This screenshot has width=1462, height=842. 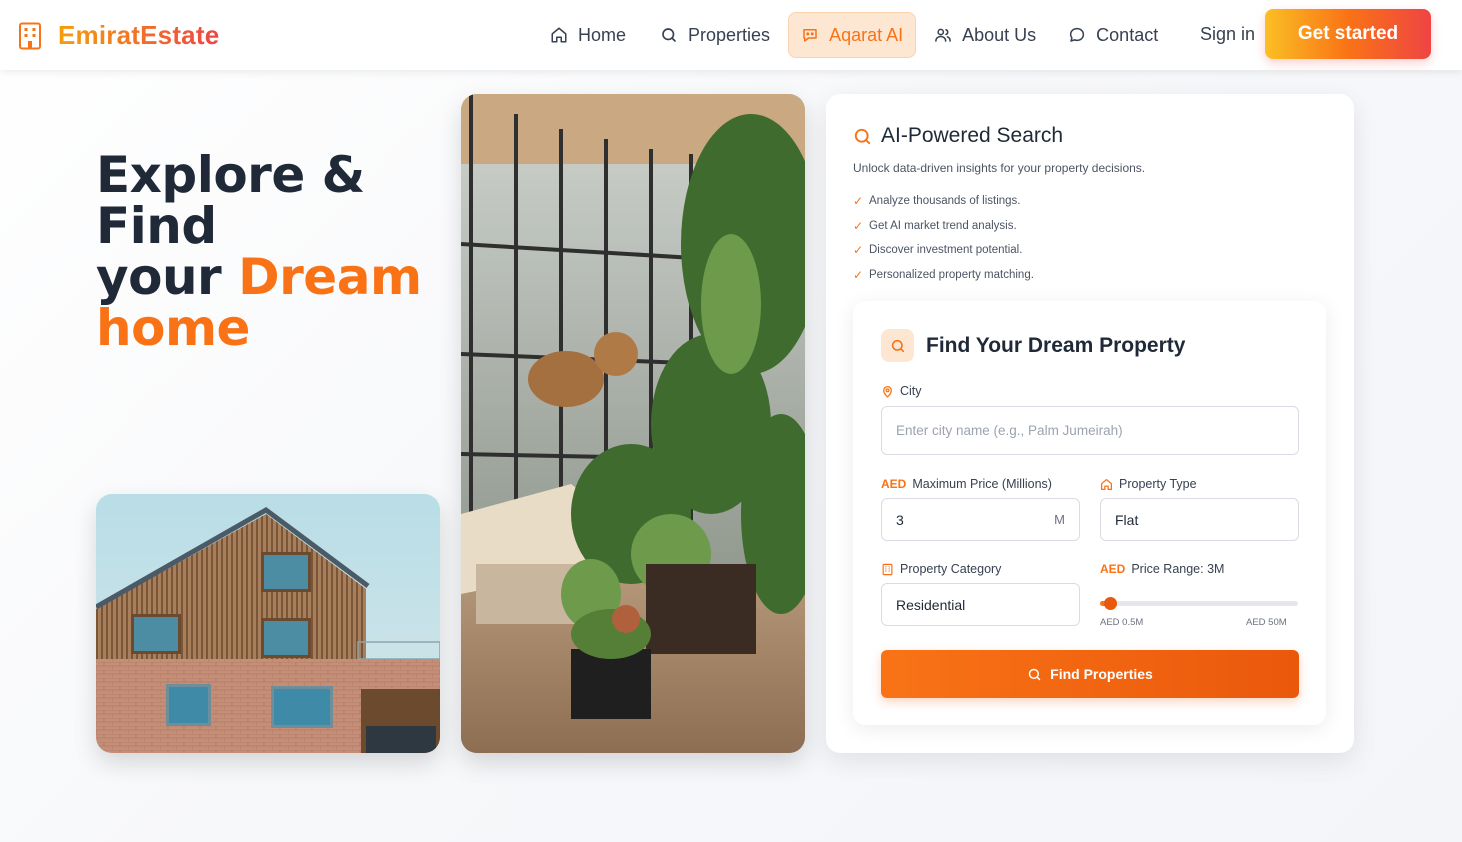 What do you see at coordinates (999, 34) in the screenshot?
I see `nav-about-us-label: About Us` at bounding box center [999, 34].